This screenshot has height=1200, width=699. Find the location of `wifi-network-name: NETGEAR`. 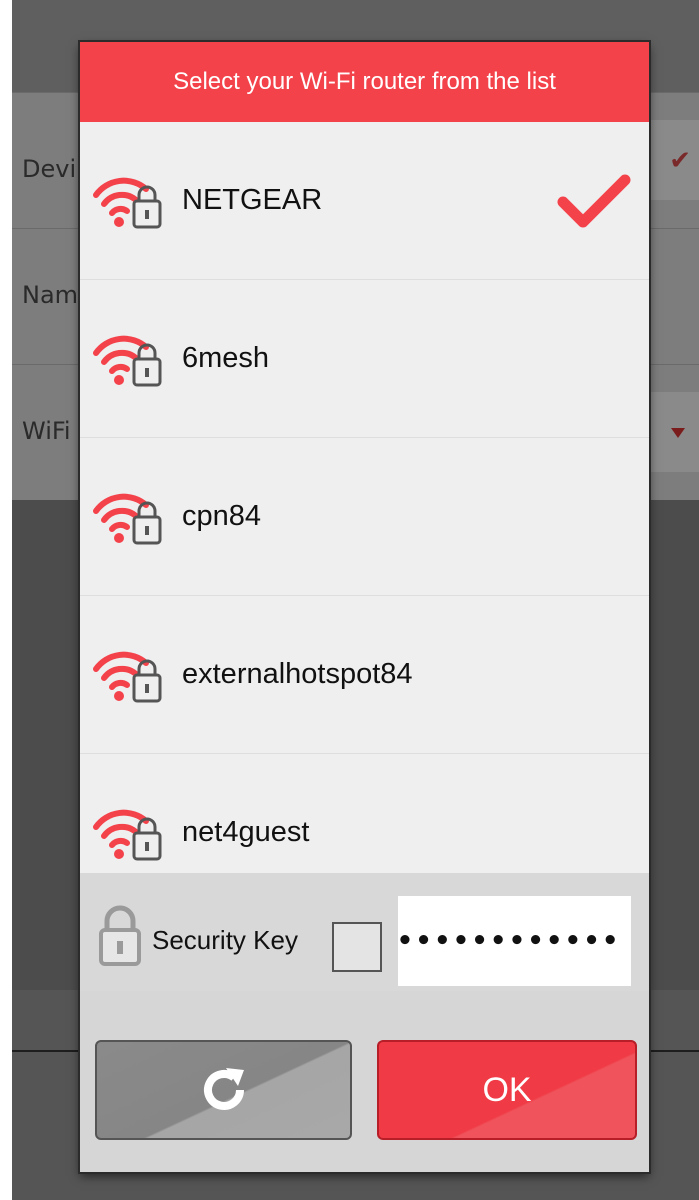

wifi-network-name: NETGEAR is located at coordinates (252, 200).